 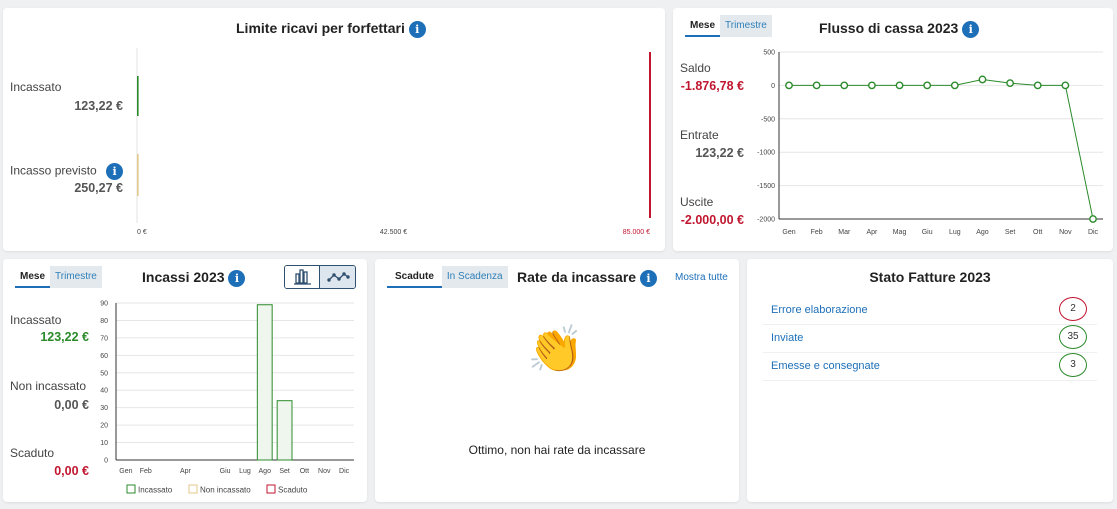 What do you see at coordinates (930, 367) in the screenshot?
I see `status-row-emesse: Emesse e consegnate 3` at bounding box center [930, 367].